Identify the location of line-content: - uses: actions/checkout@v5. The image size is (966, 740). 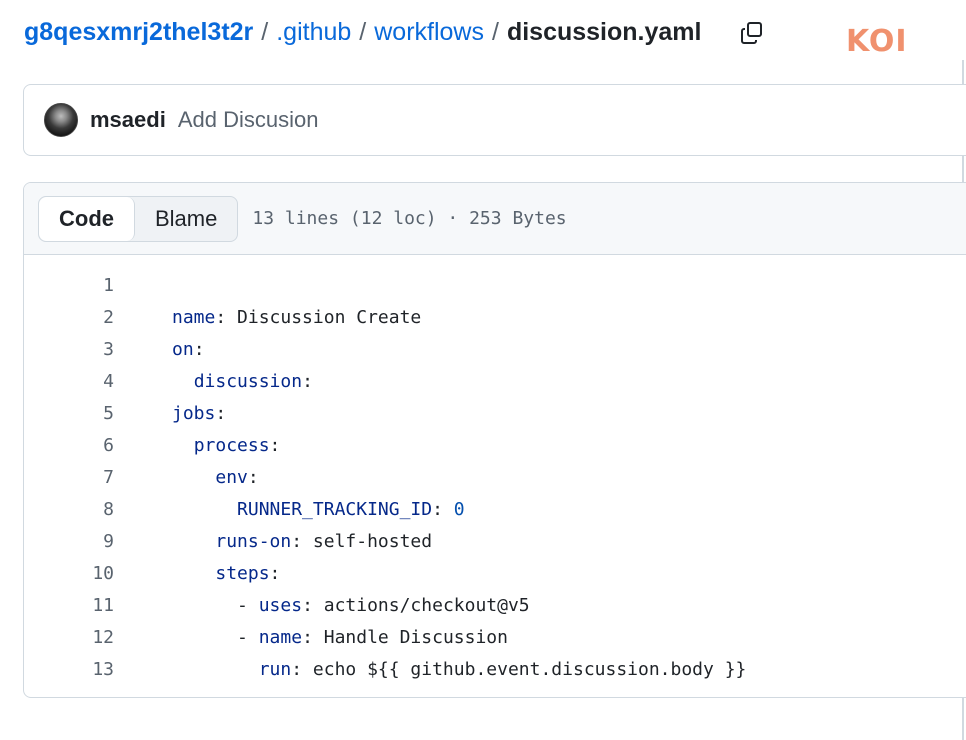
(322, 605).